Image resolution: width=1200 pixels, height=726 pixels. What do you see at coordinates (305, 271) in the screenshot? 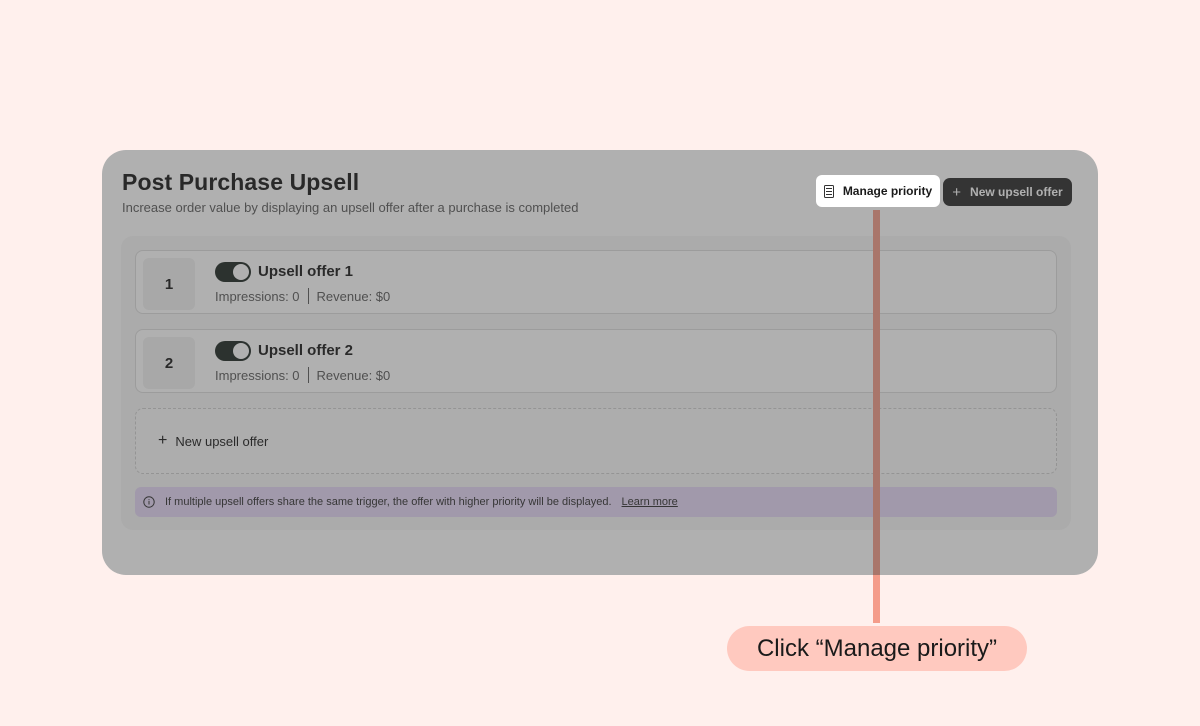
I see `offer-name: Upsell offer 1` at bounding box center [305, 271].